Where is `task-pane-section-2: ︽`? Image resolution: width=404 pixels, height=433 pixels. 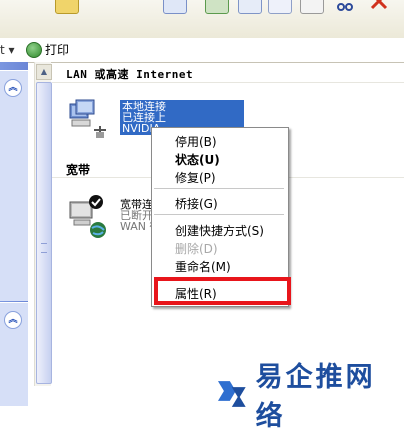
task-pane-section-2: ︽ is located at coordinates (14, 354).